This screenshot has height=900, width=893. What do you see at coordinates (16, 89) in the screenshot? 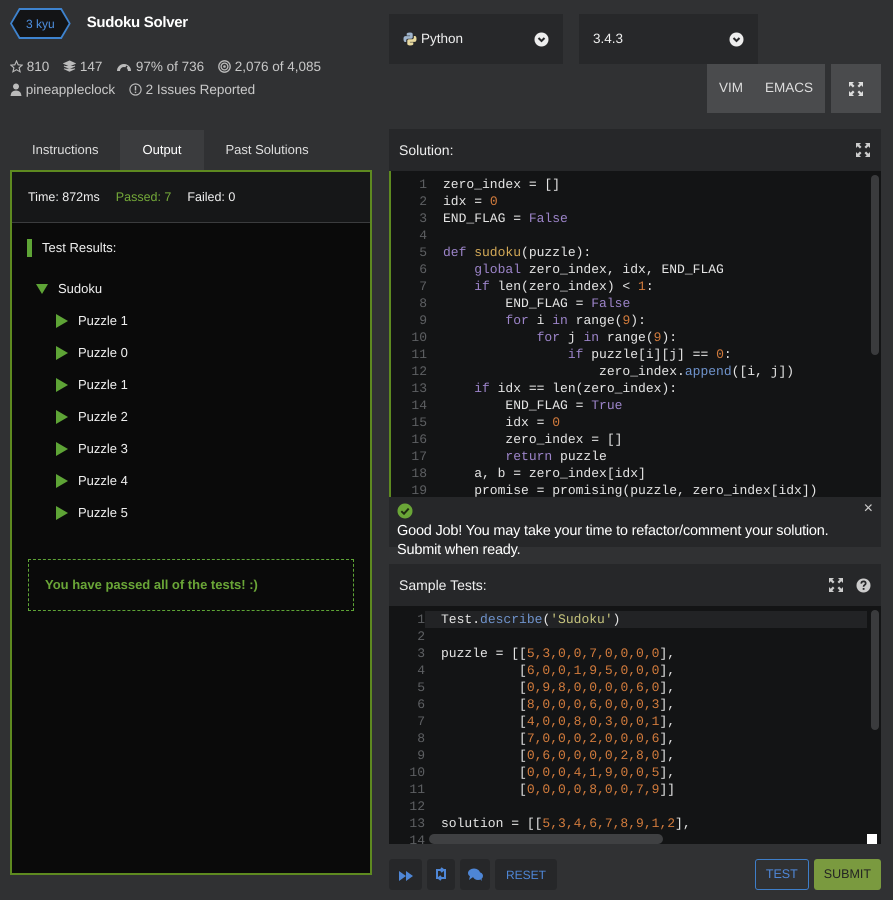
I see `user-icon` at bounding box center [16, 89].